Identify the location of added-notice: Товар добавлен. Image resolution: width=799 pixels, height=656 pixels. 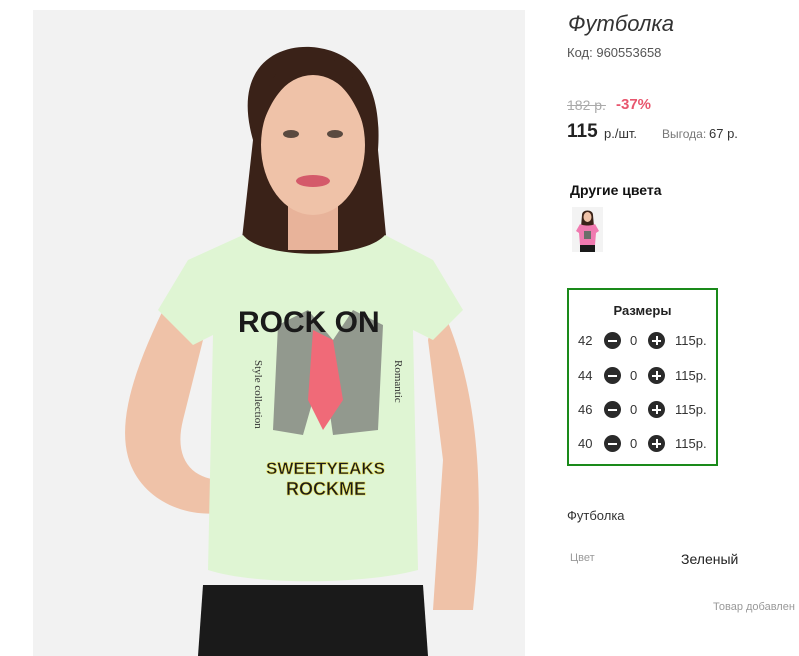
(754, 607).